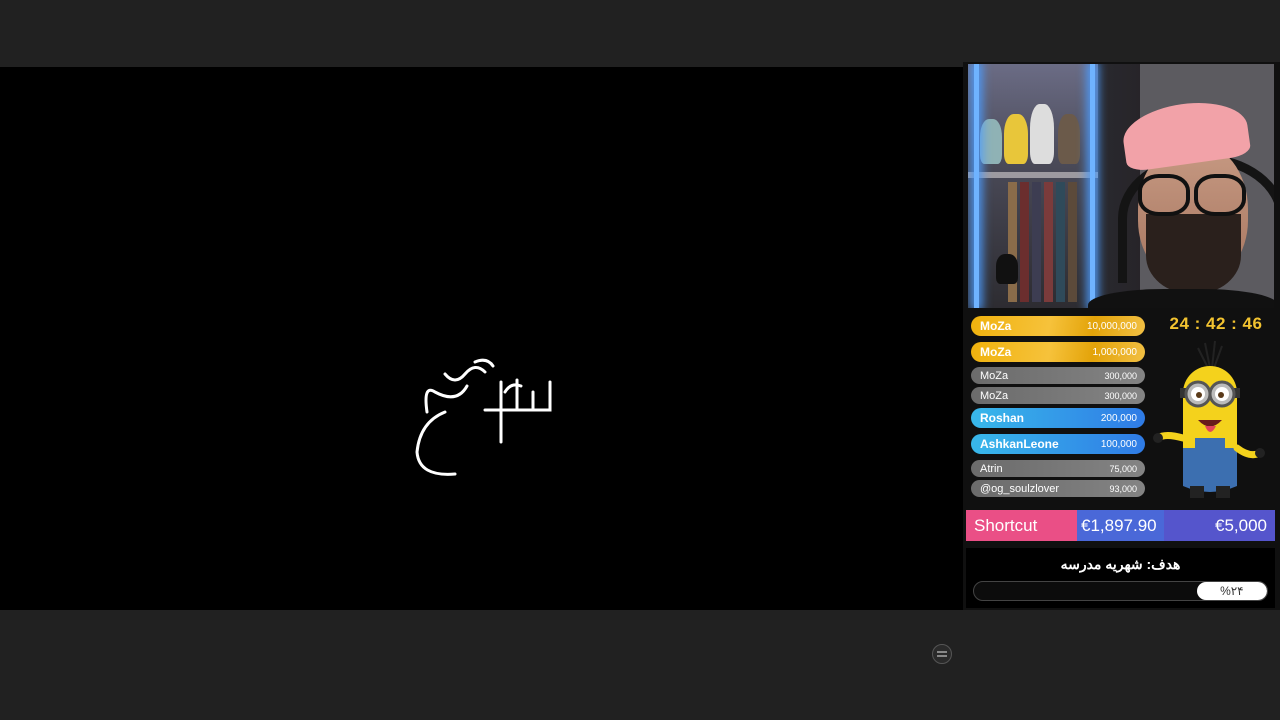 Image resolution: width=1280 pixels, height=720 pixels. I want to click on donor-row: @og_soulzlover 93,000, so click(1058, 488).